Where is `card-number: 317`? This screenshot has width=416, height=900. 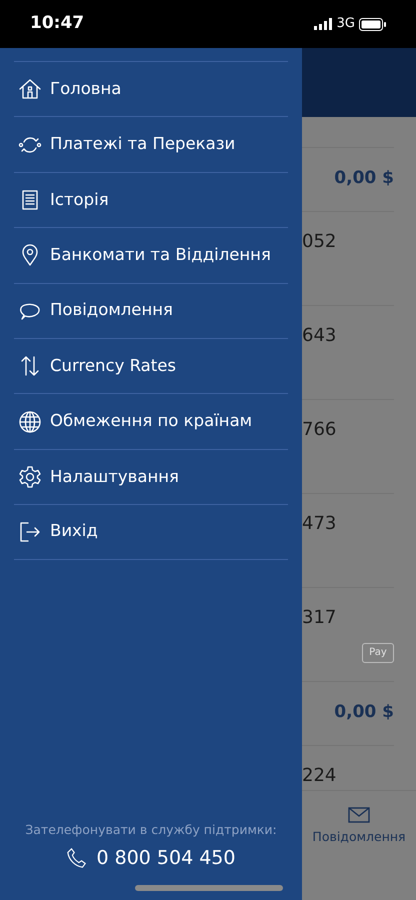
card-number: 317 is located at coordinates (320, 618).